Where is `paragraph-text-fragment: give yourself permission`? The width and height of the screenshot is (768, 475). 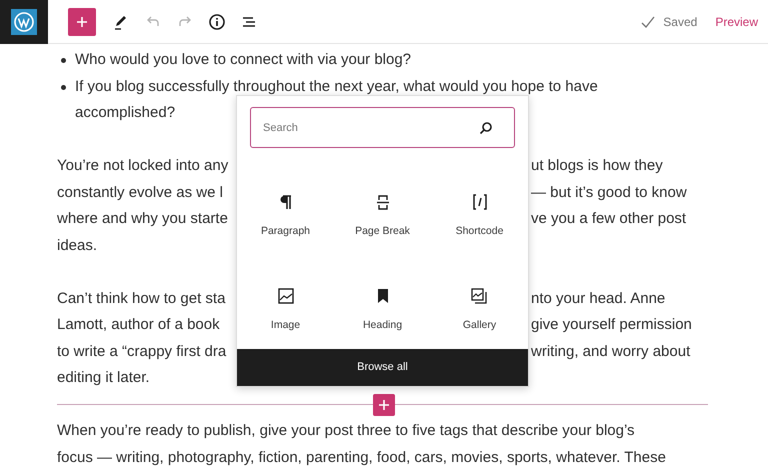 paragraph-text-fragment: give yourself permission is located at coordinates (611, 325).